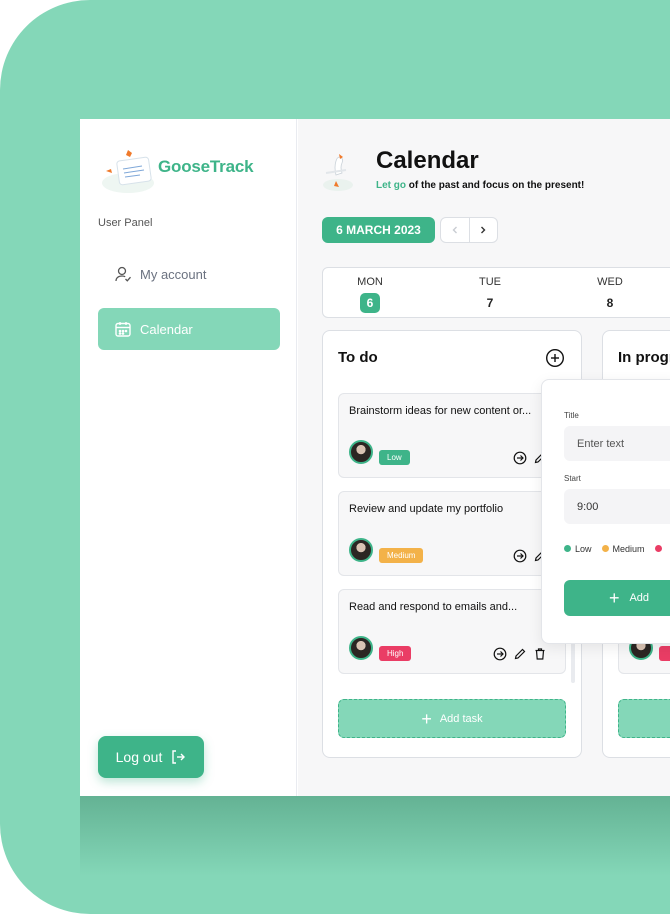 Image resolution: width=670 pixels, height=914 pixels. Describe the element at coordinates (123, 329) in the screenshot. I see `calendar-icon` at that location.